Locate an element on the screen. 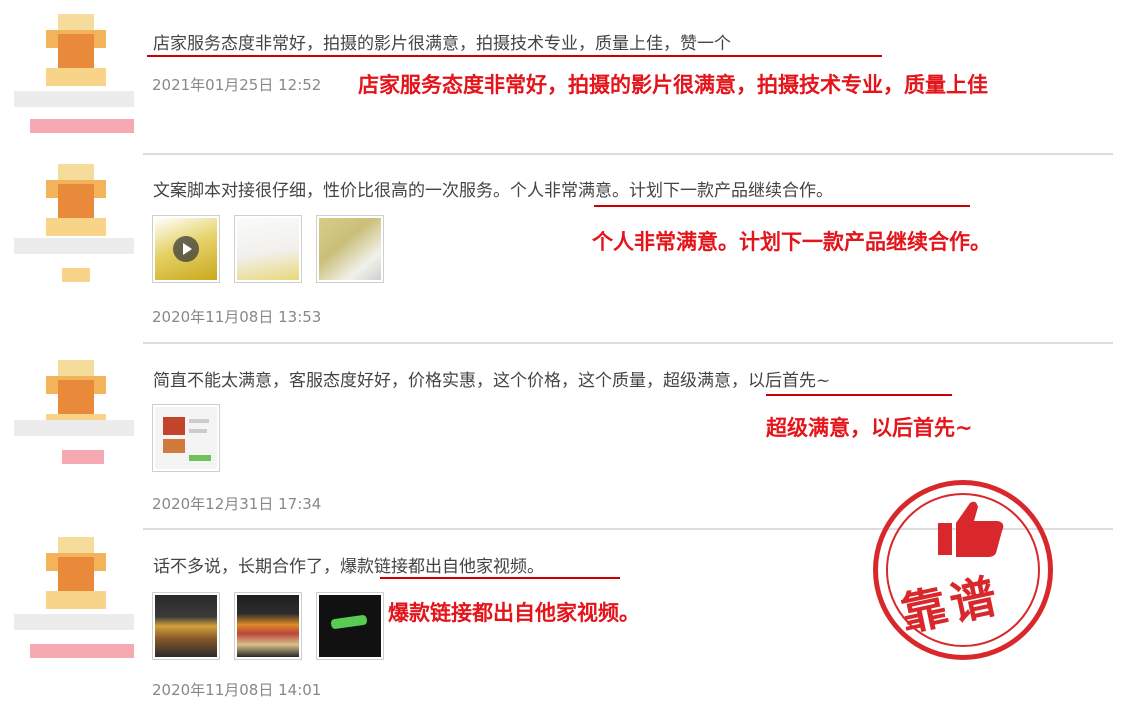  highlight-annotation: 个人非常满意。计划下一款产品继续合作。 is located at coordinates (791, 242).